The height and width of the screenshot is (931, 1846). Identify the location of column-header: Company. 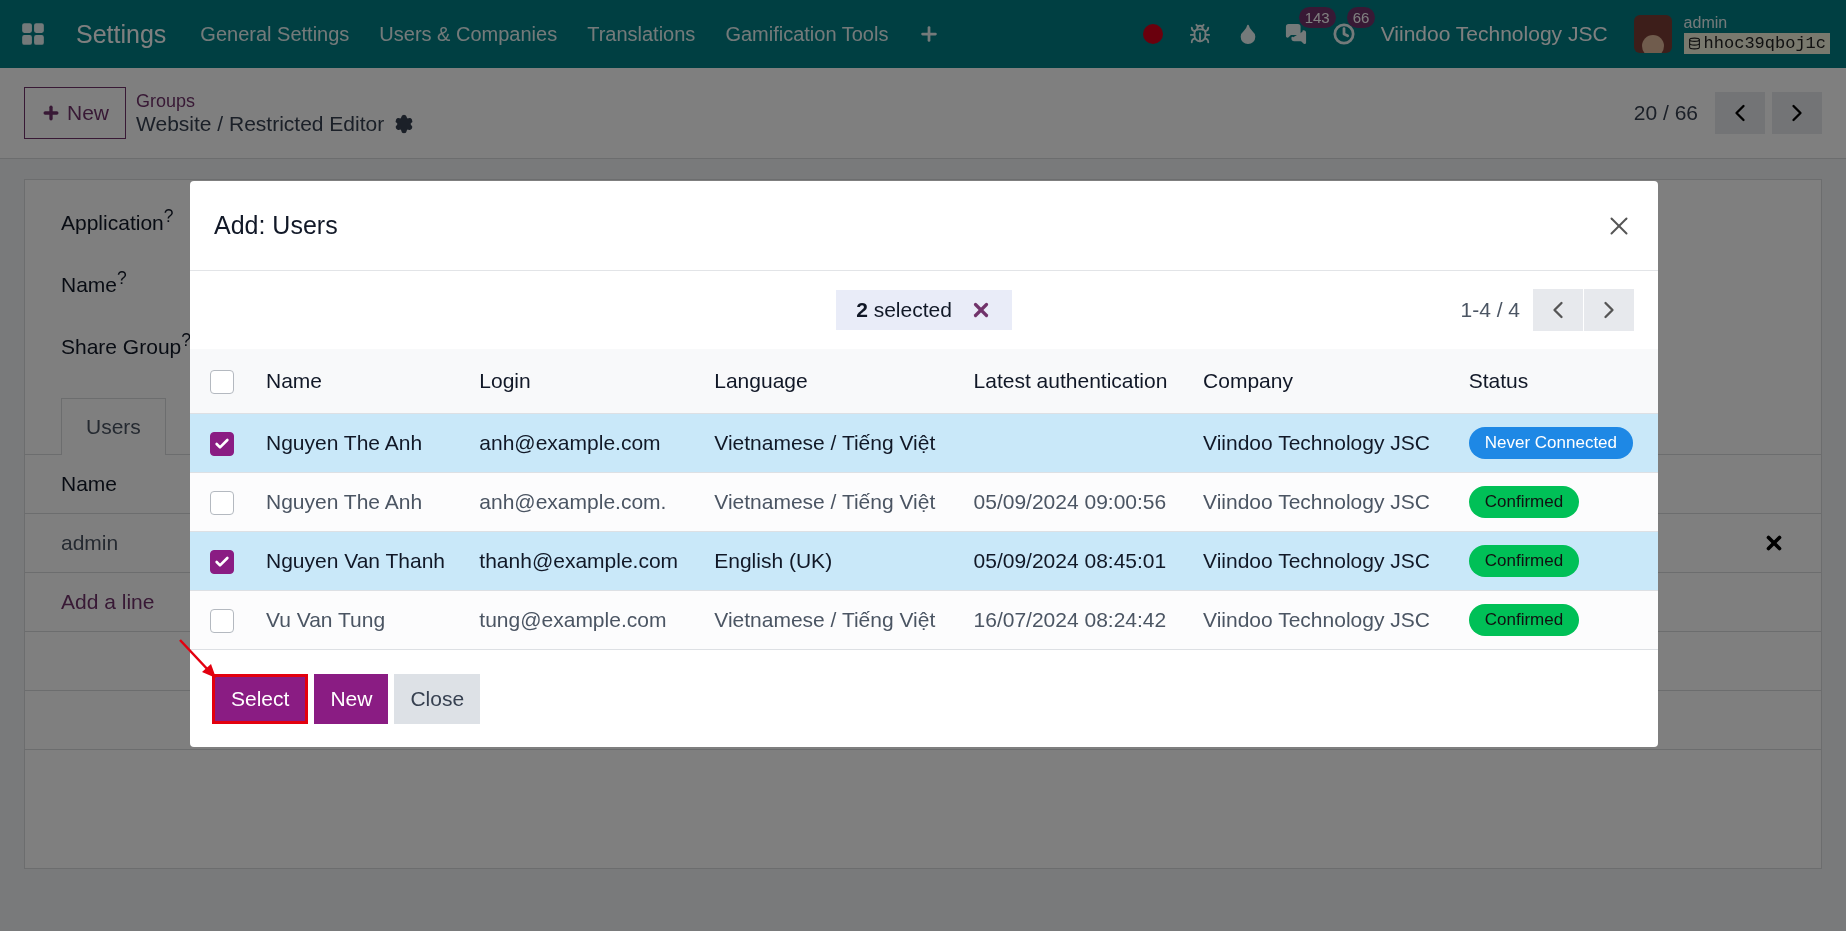
(1328, 381).